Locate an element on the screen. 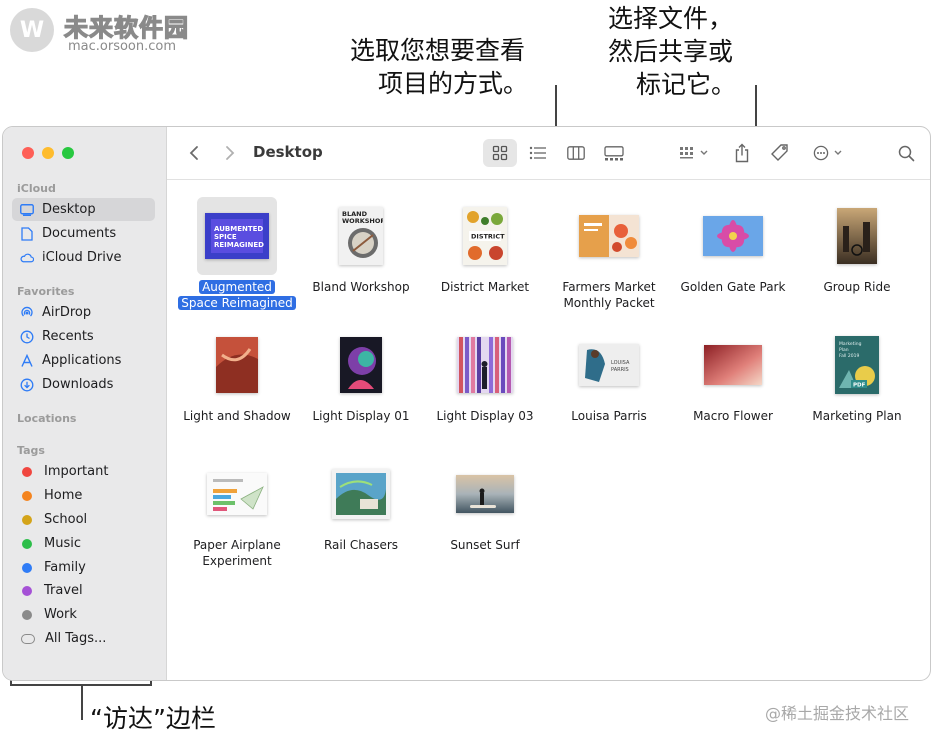 Image resolution: width=931 pixels, height=742 pixels. column-view-button is located at coordinates (576, 153).